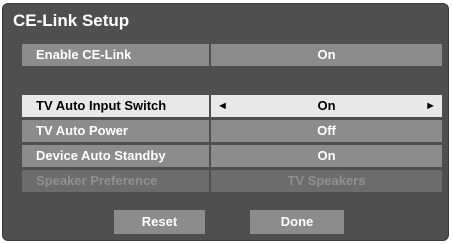 The width and height of the screenshot is (453, 244). I want to click on tv-auto-input-switch-label: TV Auto Input Switch, so click(115, 106).